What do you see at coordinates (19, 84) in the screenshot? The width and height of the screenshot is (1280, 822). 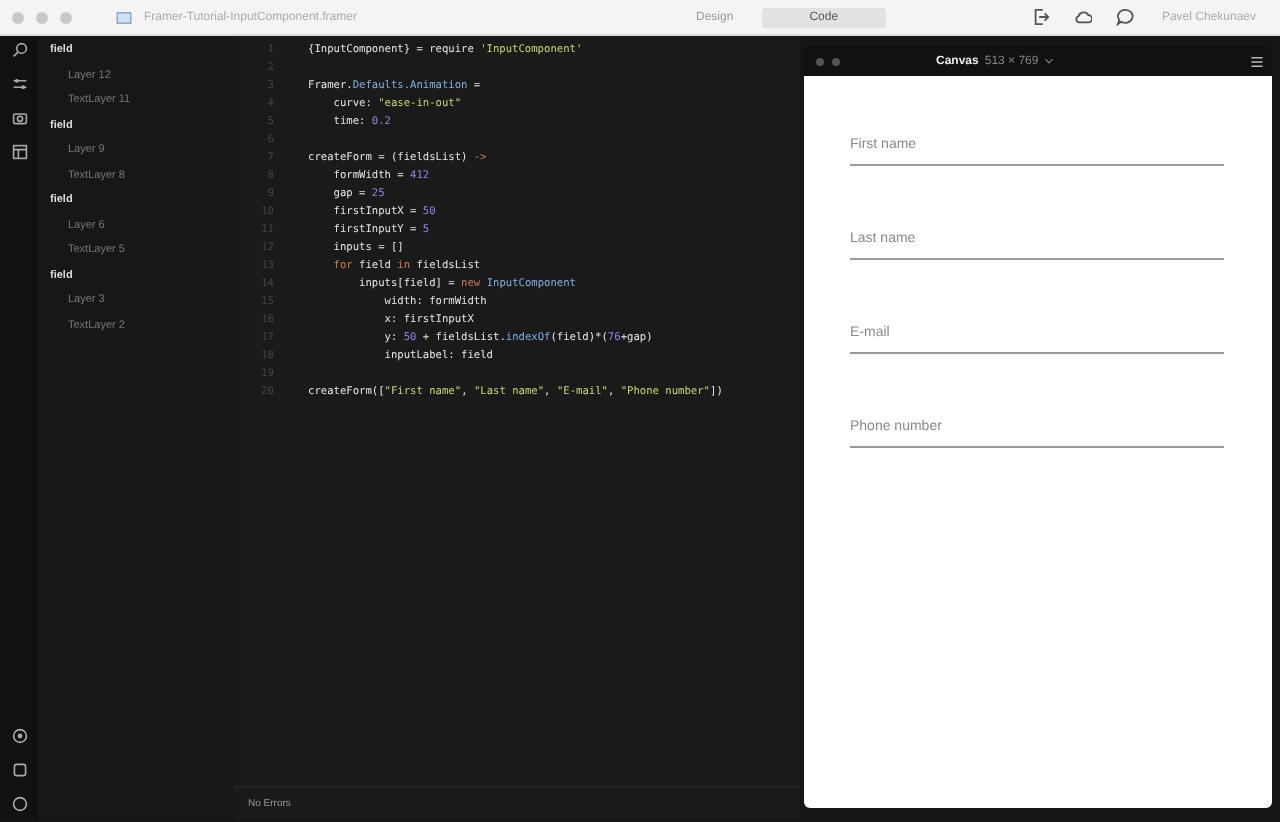 I see `sliders-icon` at bounding box center [19, 84].